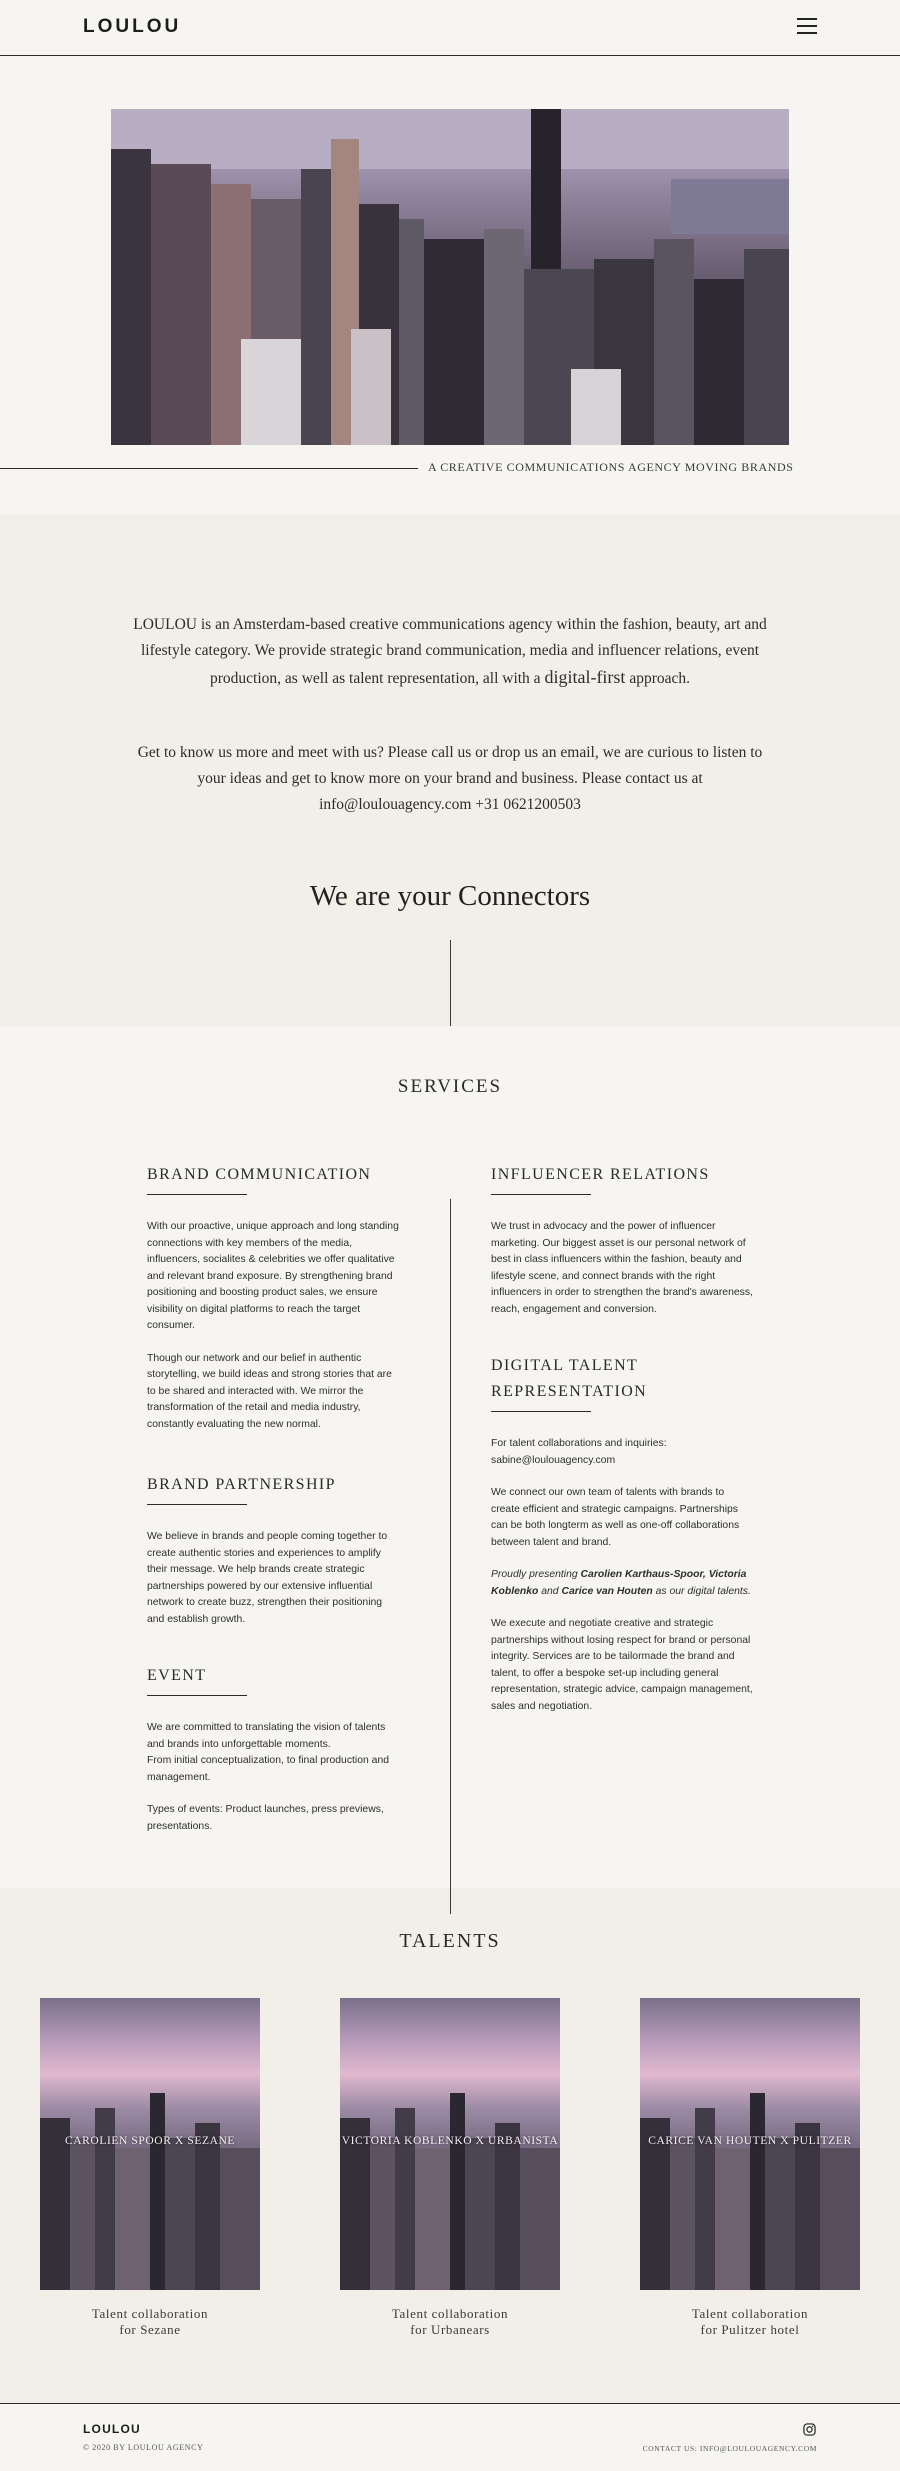  Describe the element at coordinates (585, 677) in the screenshot. I see `intro-emphasis: digital-first` at that location.